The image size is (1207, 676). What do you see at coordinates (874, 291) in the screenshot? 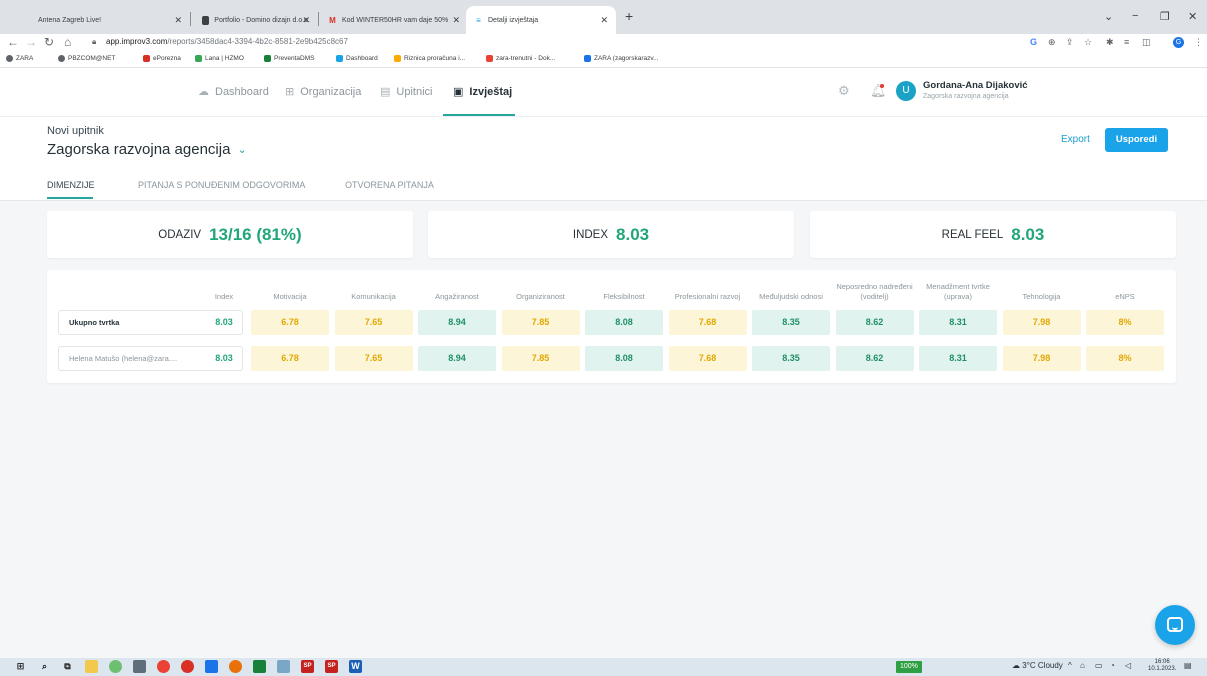
I see `column-header: Neposredno nadređeni (voditelj)` at bounding box center [874, 291].